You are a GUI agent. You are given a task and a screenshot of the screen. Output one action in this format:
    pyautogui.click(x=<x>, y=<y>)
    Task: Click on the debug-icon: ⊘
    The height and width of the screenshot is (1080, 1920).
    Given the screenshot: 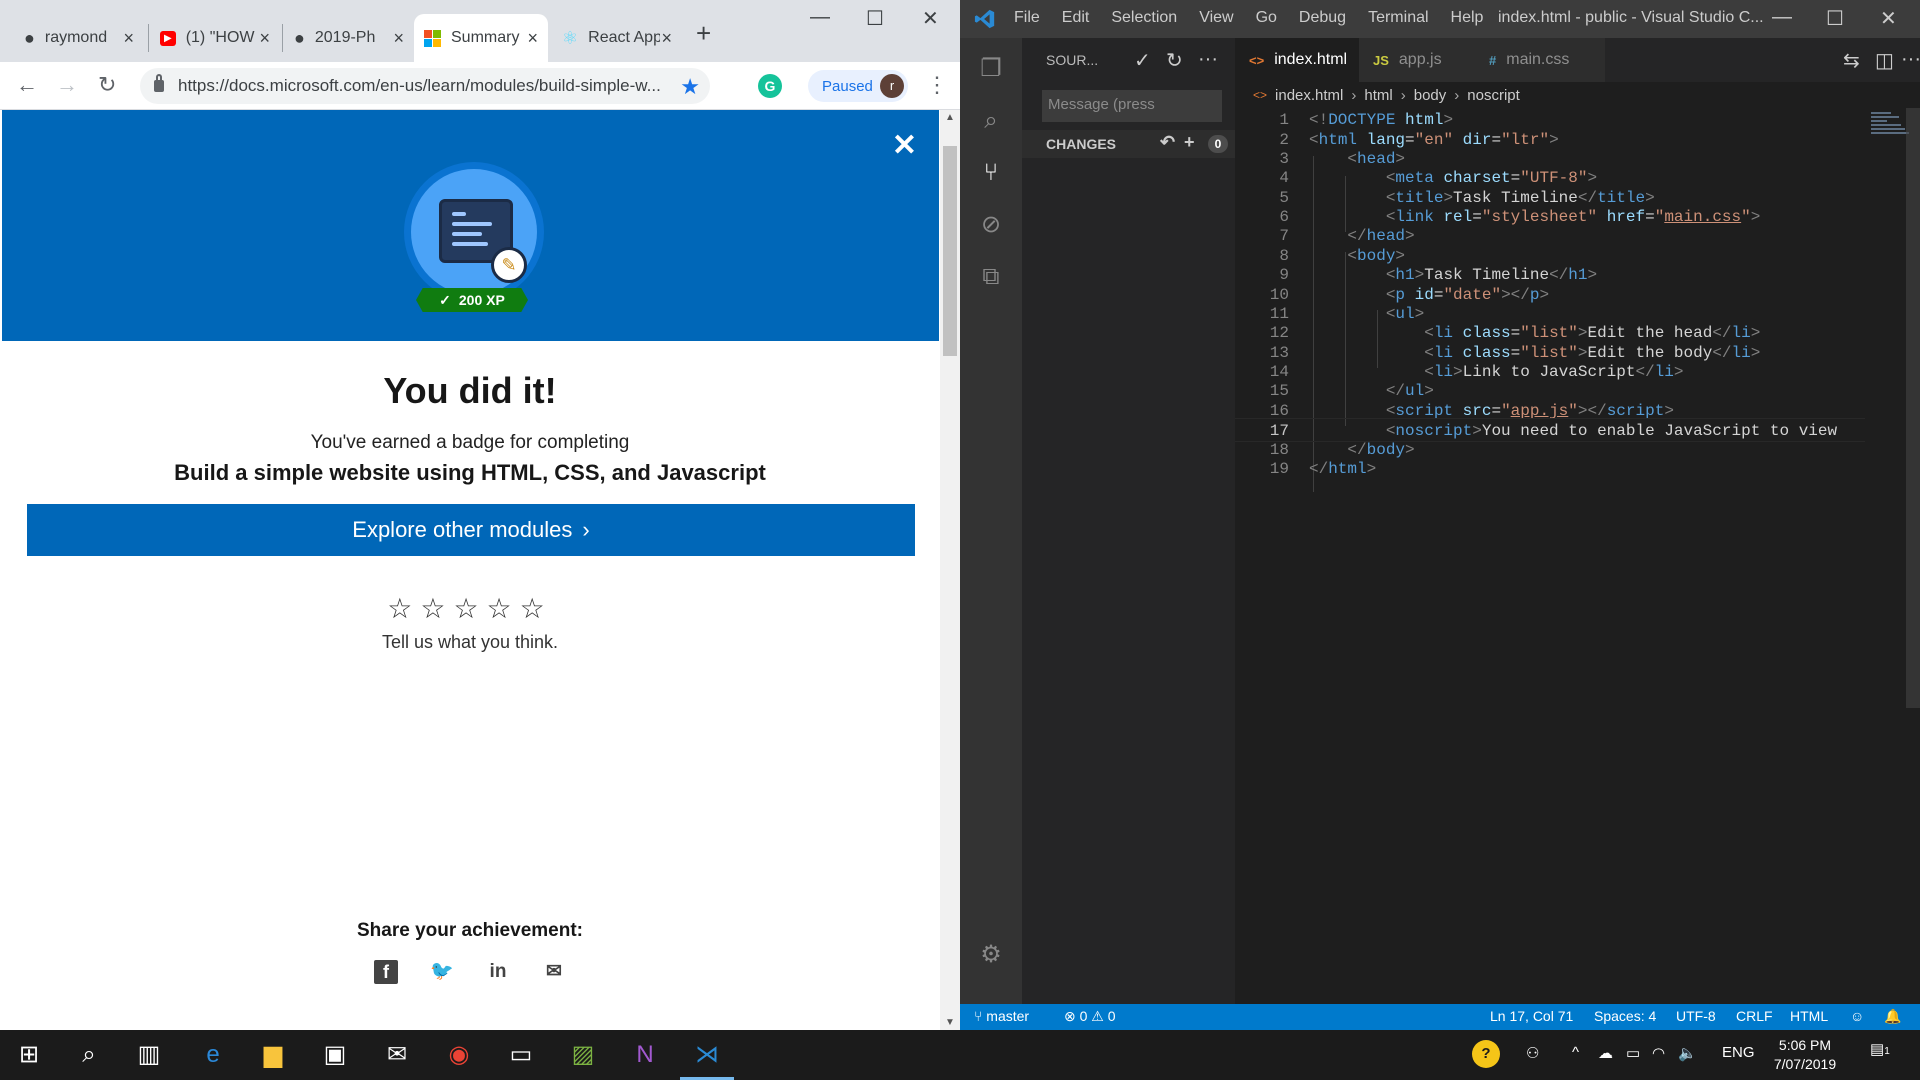 What is the action you would take?
    pyautogui.click(x=991, y=225)
    